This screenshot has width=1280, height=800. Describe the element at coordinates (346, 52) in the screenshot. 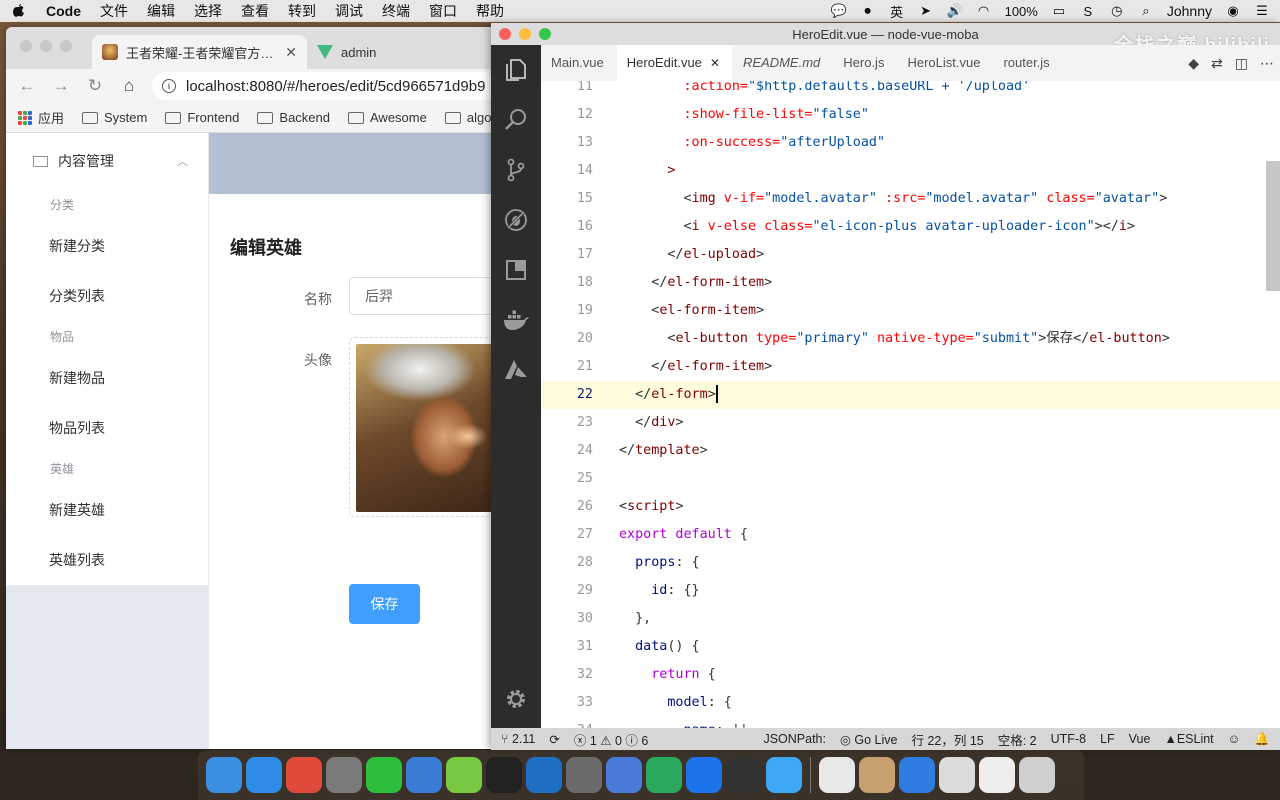

I see `chrome-tab-admin: admin` at that location.